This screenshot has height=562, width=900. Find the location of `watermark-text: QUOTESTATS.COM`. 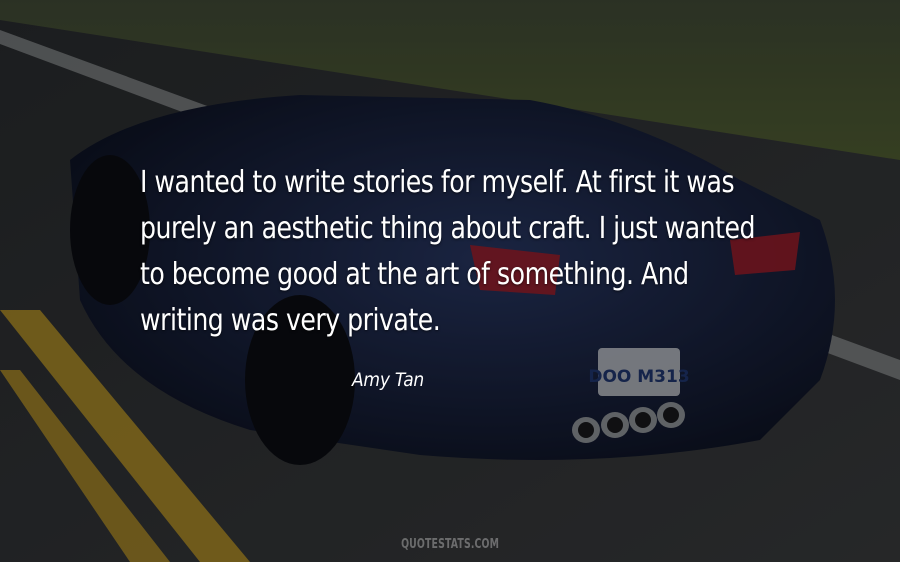

watermark-text: QUOTESTATS.COM is located at coordinates (450, 544).